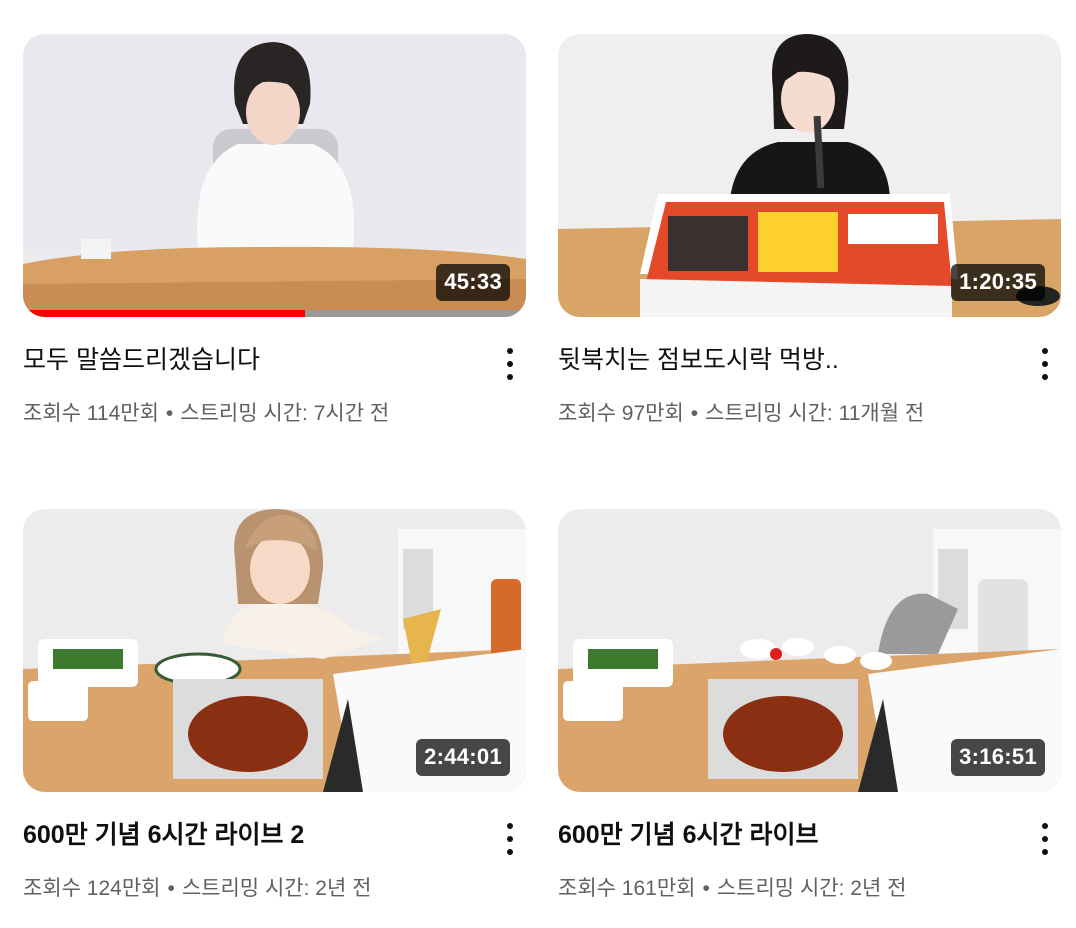 This screenshot has width=1076, height=928. Describe the element at coordinates (809, 650) in the screenshot. I see `video-thumbnail: 3:16:51` at that location.